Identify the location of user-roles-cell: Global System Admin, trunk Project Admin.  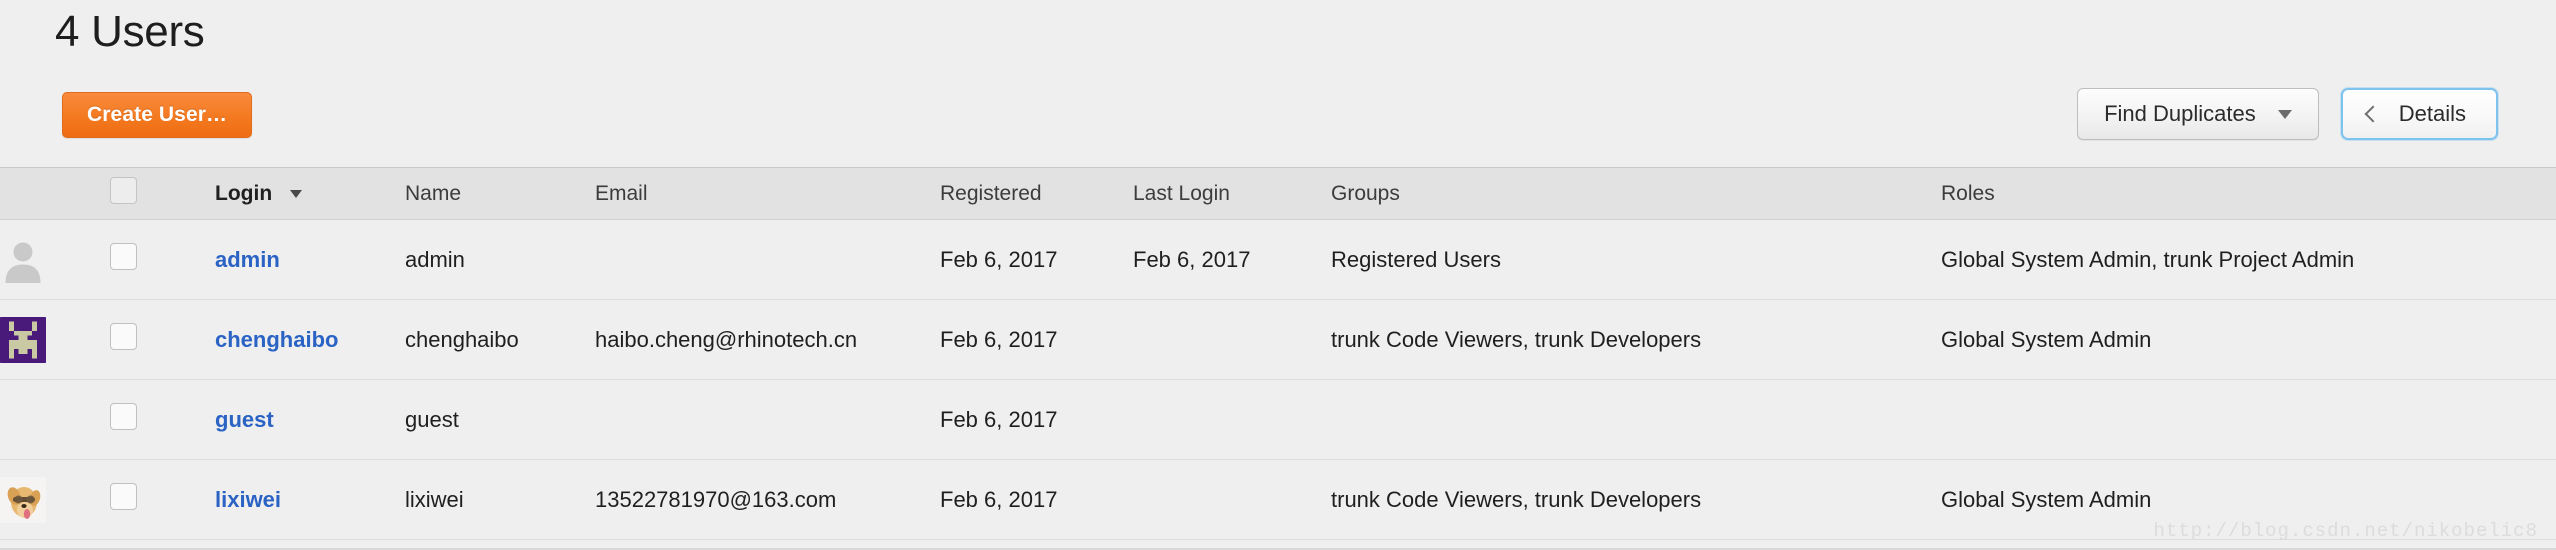
(2148, 259).